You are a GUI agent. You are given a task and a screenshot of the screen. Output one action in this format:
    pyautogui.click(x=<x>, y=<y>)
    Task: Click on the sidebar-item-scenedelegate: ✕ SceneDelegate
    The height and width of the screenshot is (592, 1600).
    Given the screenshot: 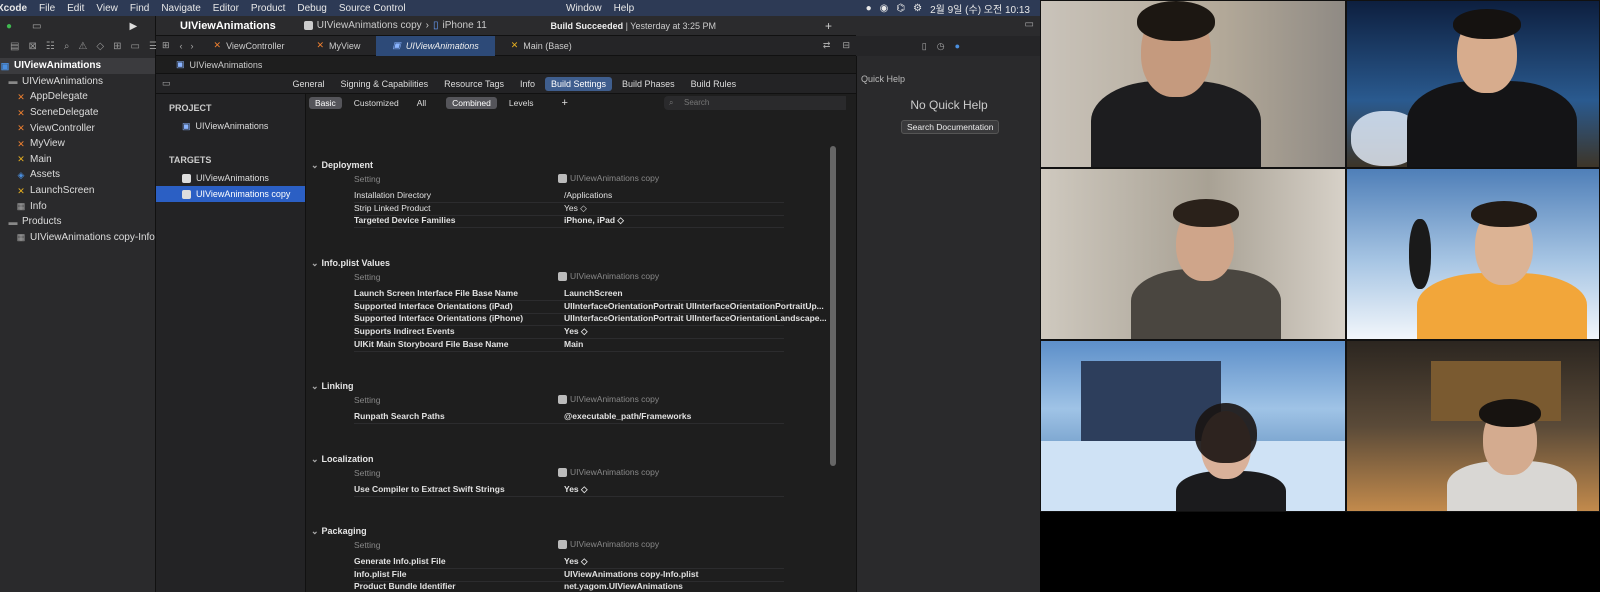 What is the action you would take?
    pyautogui.click(x=77, y=113)
    